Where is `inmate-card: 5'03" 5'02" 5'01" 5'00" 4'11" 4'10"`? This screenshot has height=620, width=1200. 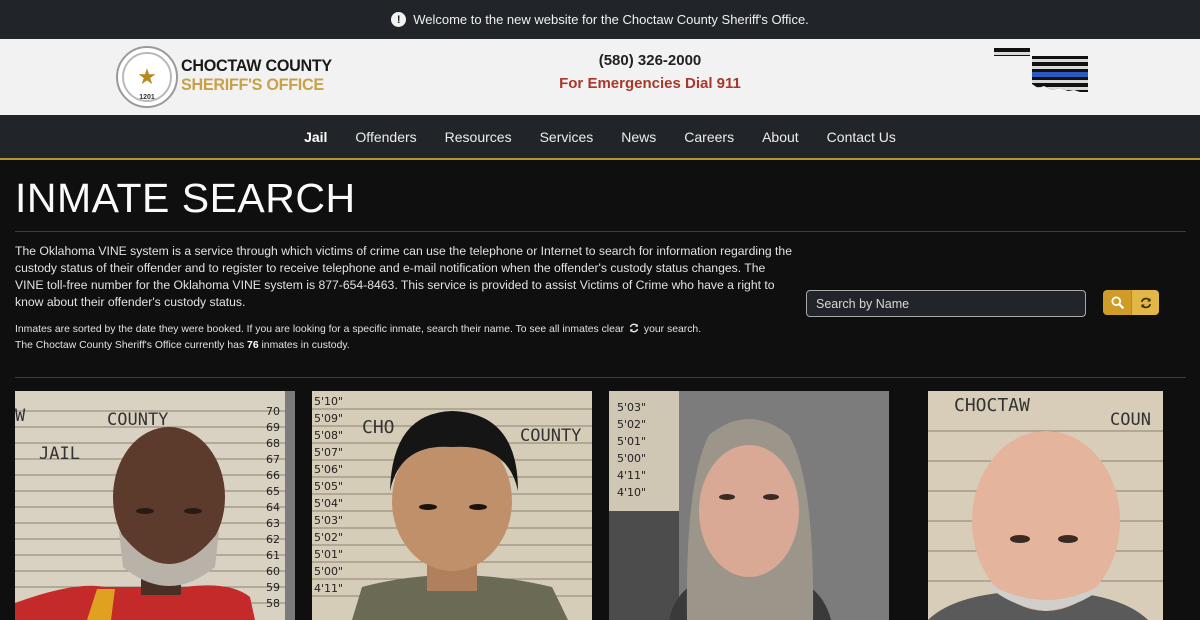 inmate-card: 5'03" 5'02" 5'01" 5'00" 4'11" 4'10" is located at coordinates (749, 505).